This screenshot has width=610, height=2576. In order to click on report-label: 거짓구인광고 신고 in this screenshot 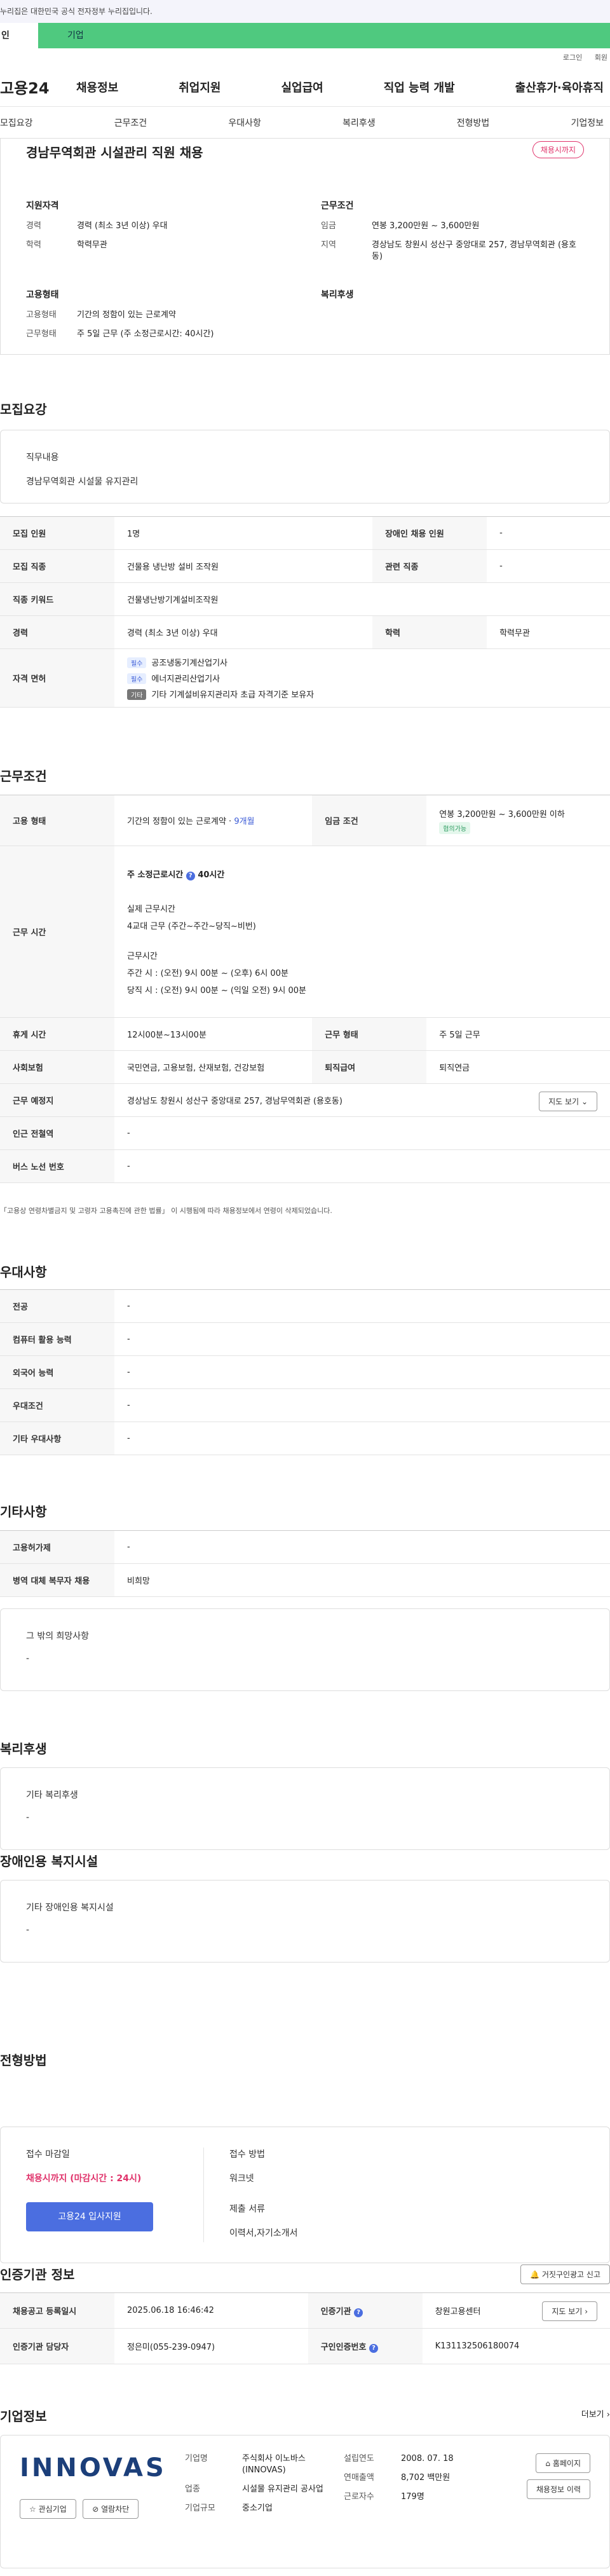, I will do `click(570, 2274)`.